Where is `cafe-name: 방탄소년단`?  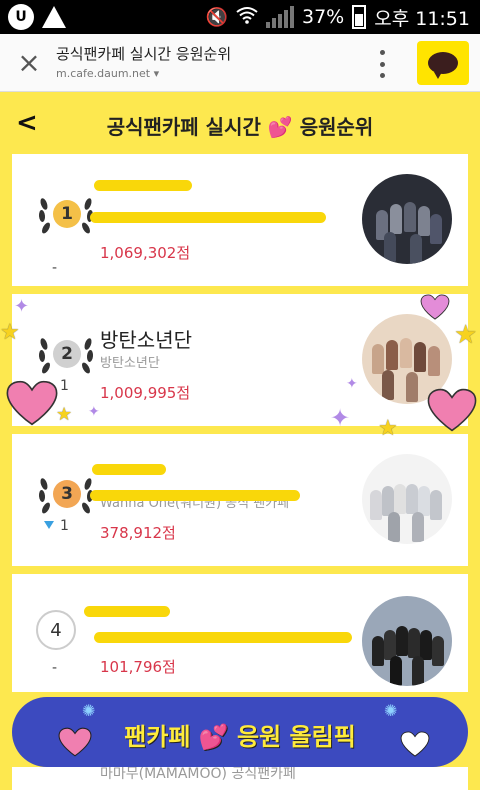
cafe-name: 방탄소년단 is located at coordinates (130, 363).